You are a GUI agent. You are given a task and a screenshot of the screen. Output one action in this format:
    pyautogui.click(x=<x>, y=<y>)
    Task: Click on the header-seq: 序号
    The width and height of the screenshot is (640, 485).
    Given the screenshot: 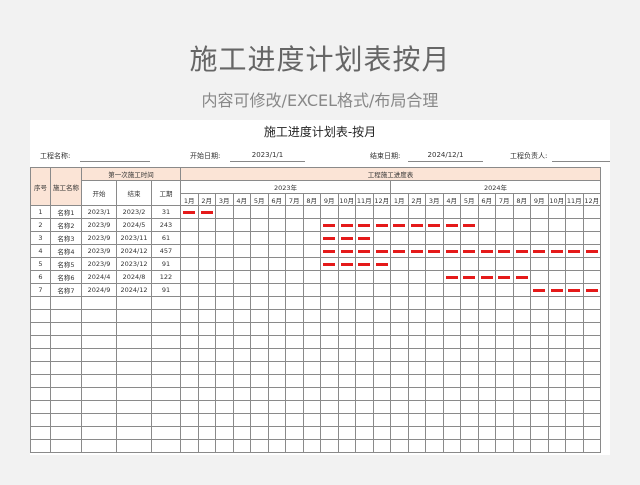 What is the action you would take?
    pyautogui.click(x=40, y=186)
    